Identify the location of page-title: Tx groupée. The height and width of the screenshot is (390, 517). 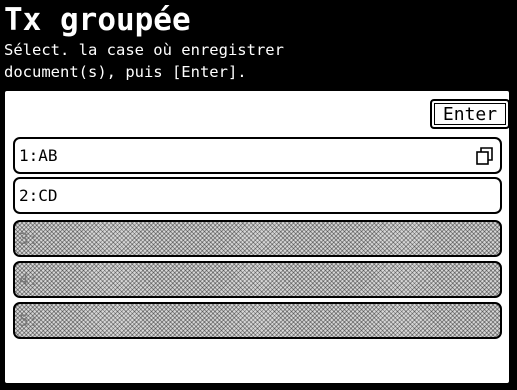
(97, 20).